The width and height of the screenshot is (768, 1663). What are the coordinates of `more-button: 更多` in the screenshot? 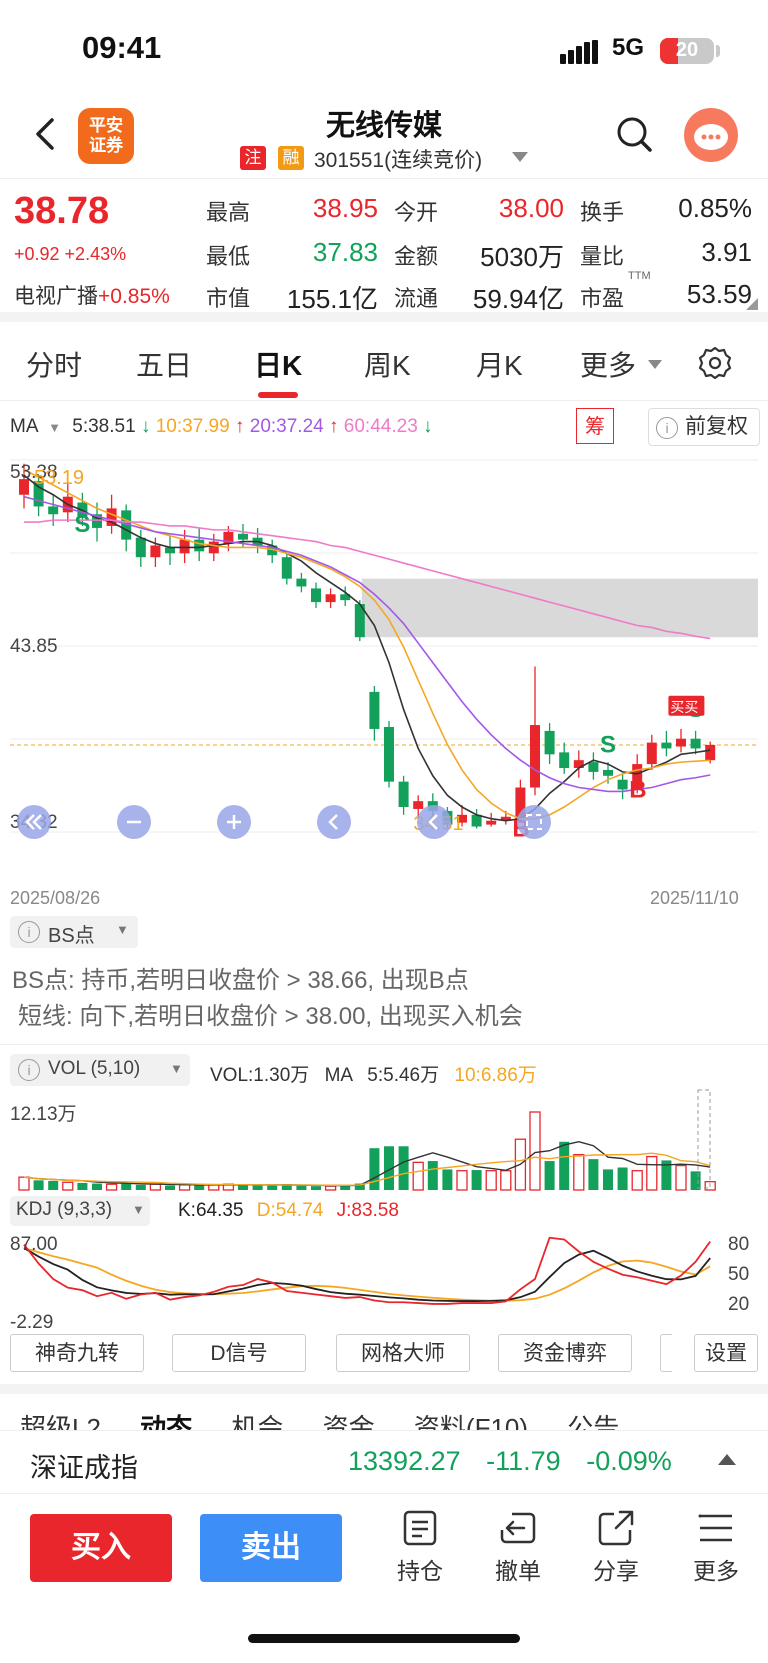 It's located at (716, 1547).